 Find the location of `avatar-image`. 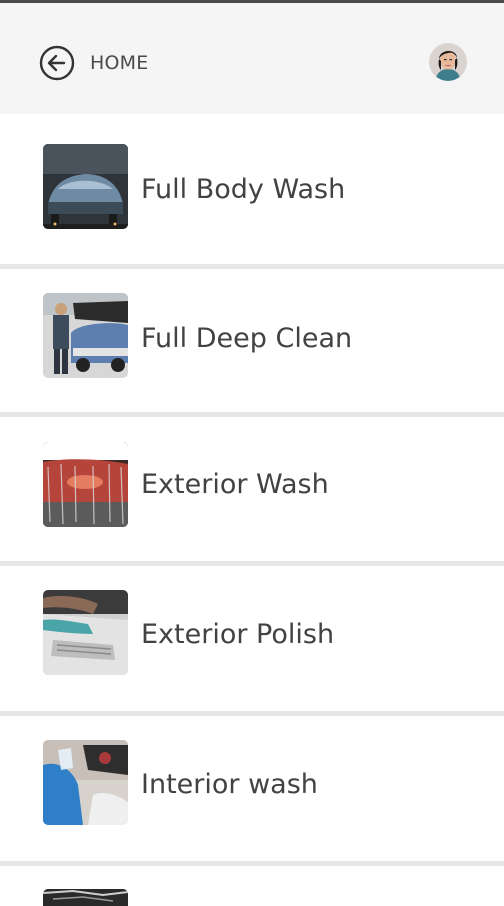

avatar-image is located at coordinates (448, 62).